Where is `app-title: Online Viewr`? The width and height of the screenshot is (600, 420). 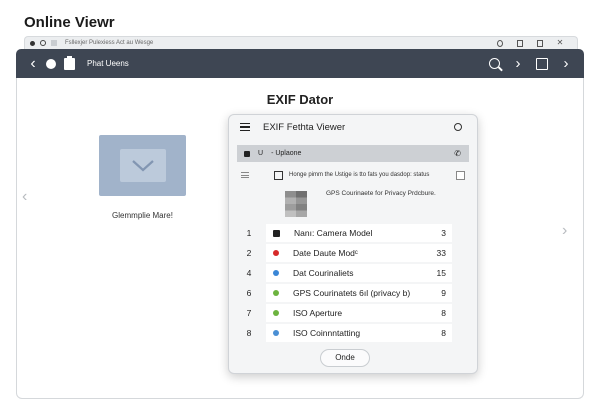
app-title: Online Viewr is located at coordinates (69, 22).